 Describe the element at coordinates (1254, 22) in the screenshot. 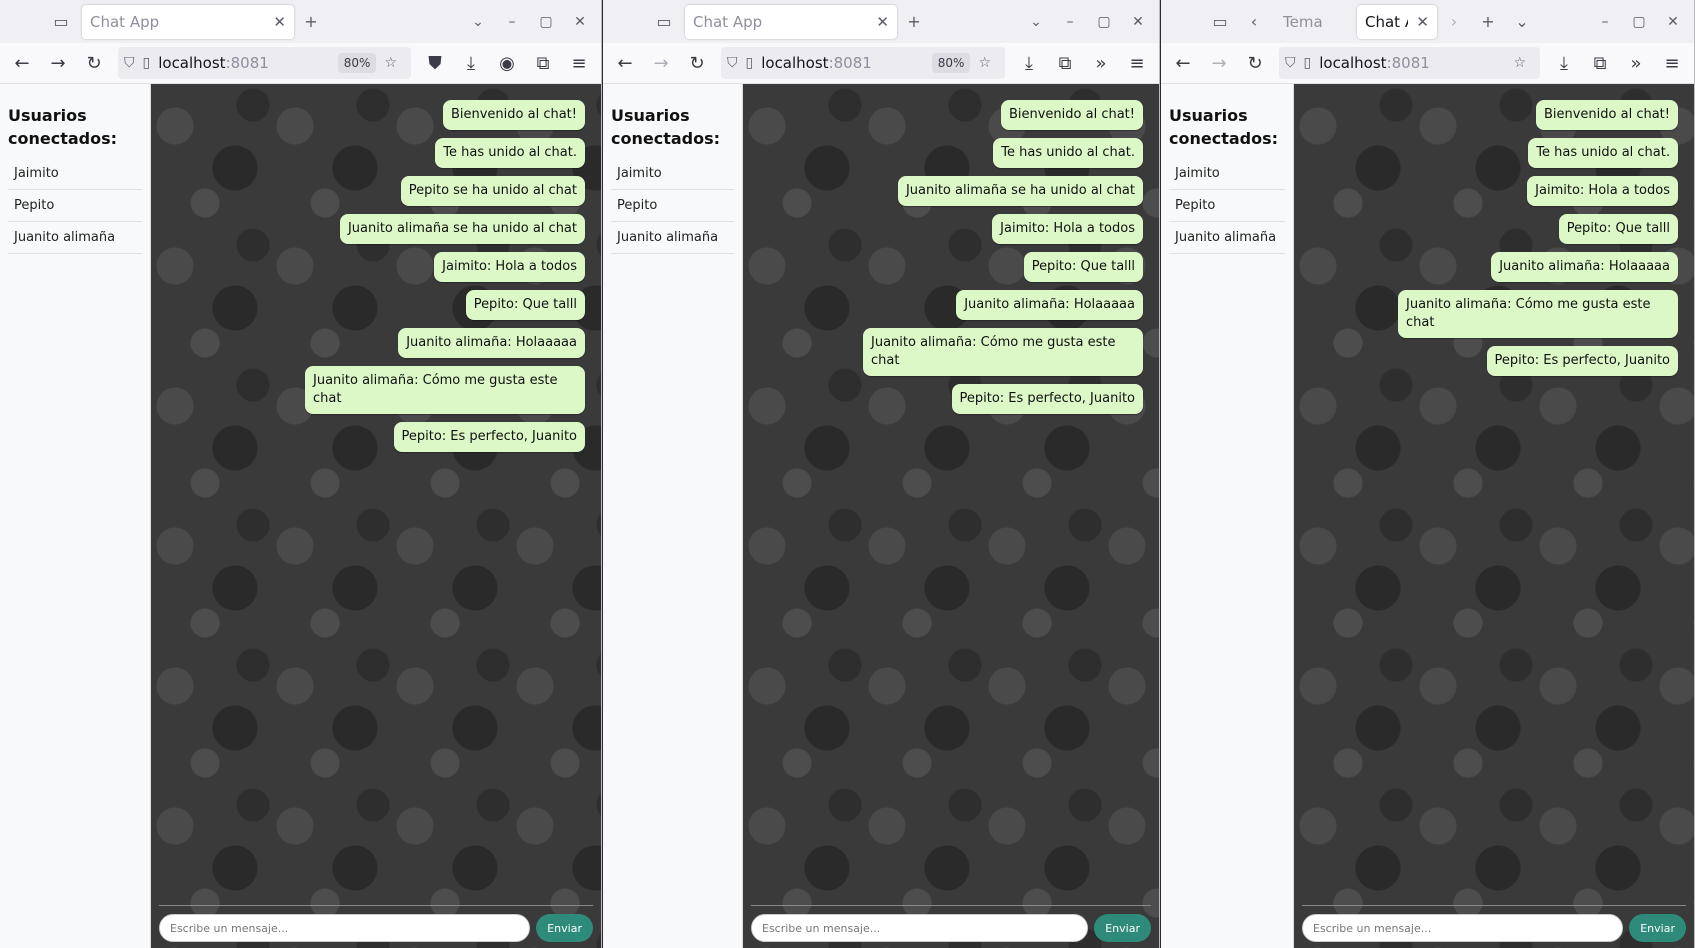

I see `scroll-tabs-left-icon: ‹` at that location.